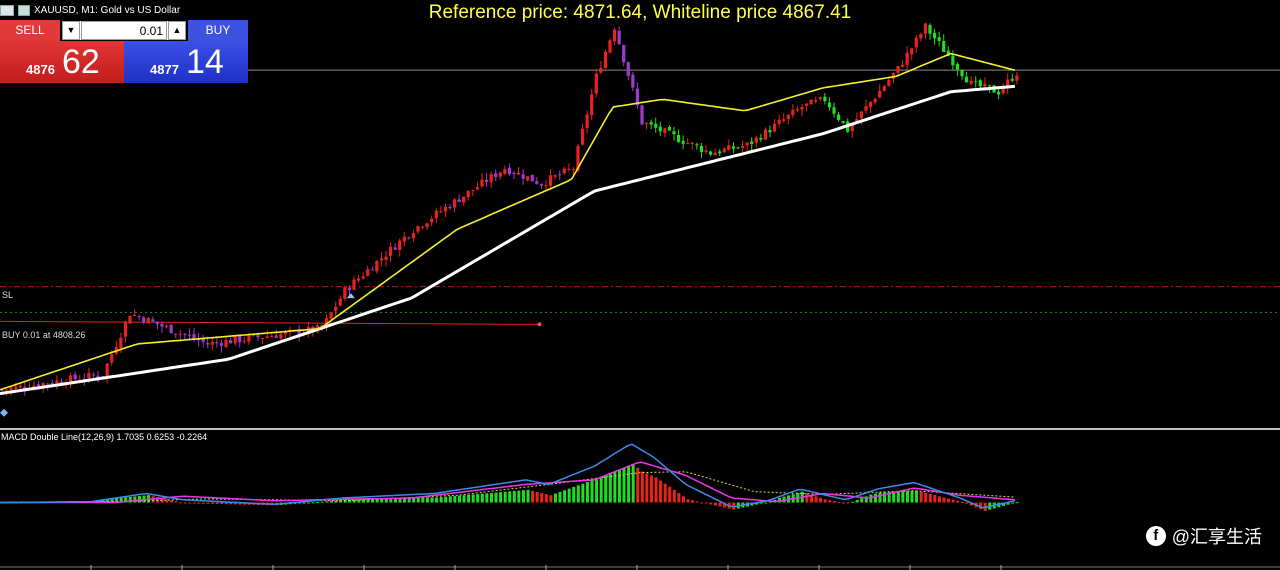  What do you see at coordinates (4, 412) in the screenshot?
I see `buy-arrow-marker` at bounding box center [4, 412].